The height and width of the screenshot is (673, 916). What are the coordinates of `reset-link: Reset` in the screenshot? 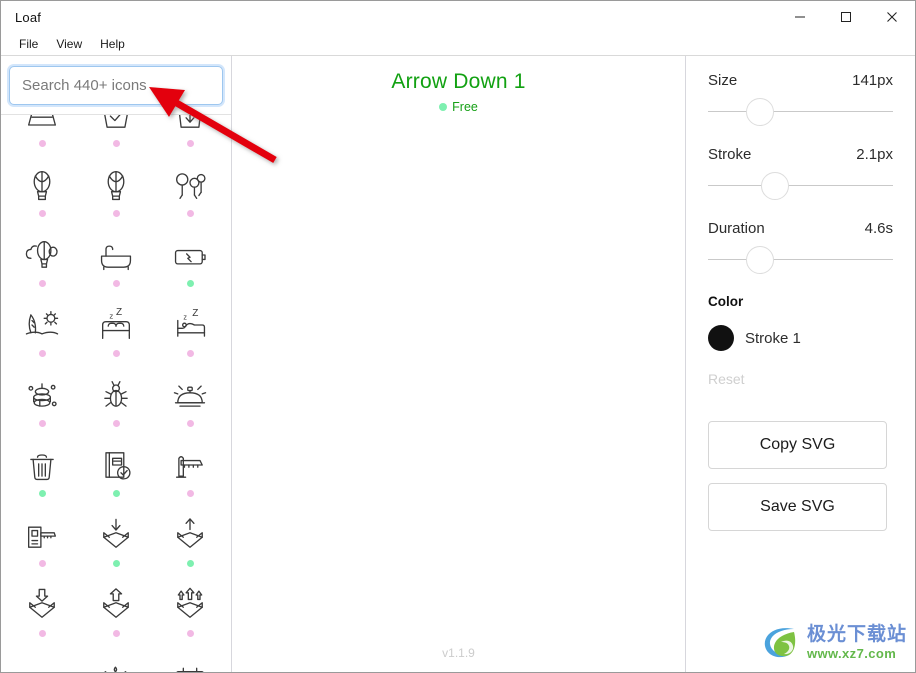 It's located at (800, 379).